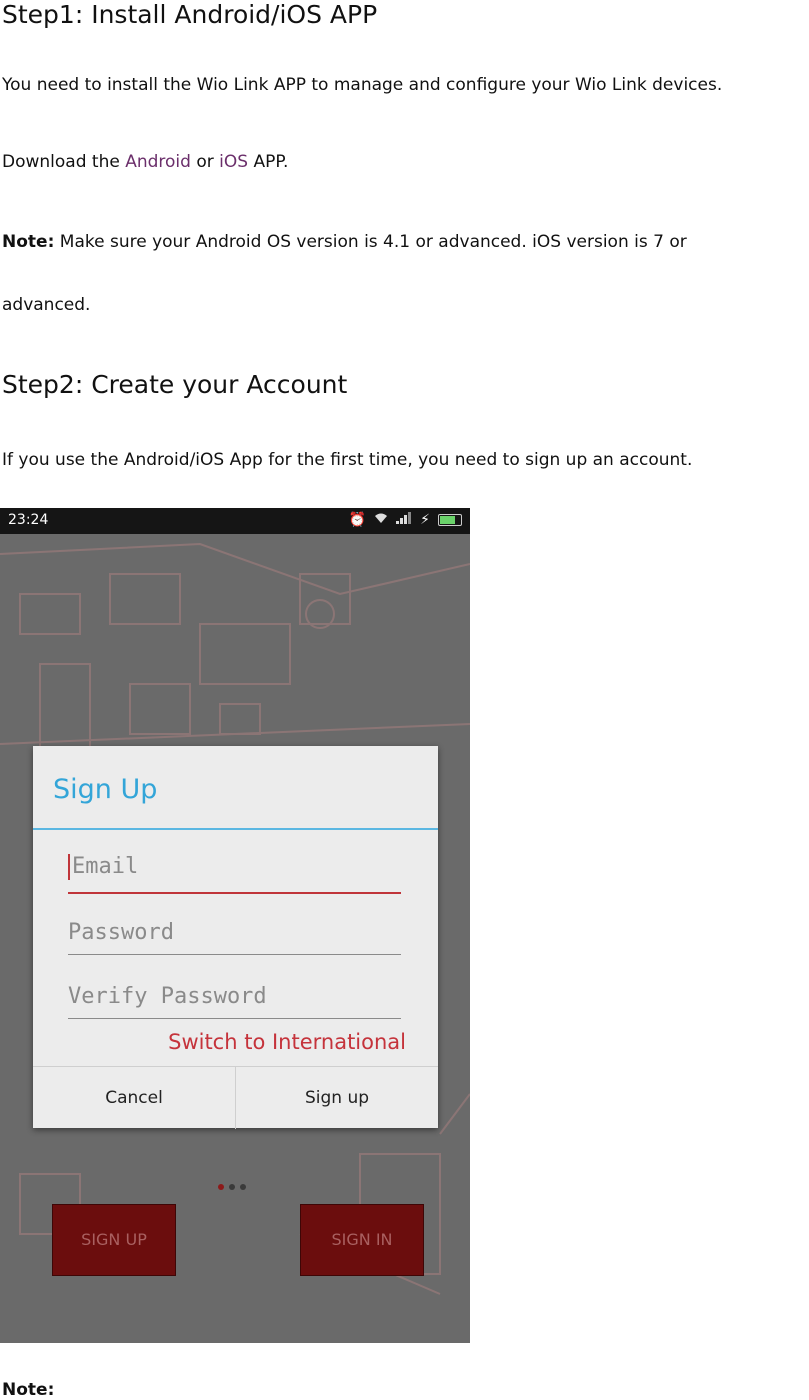  Describe the element at coordinates (167, 996) in the screenshot. I see `verify-password-placeholder: Verify Password` at that location.